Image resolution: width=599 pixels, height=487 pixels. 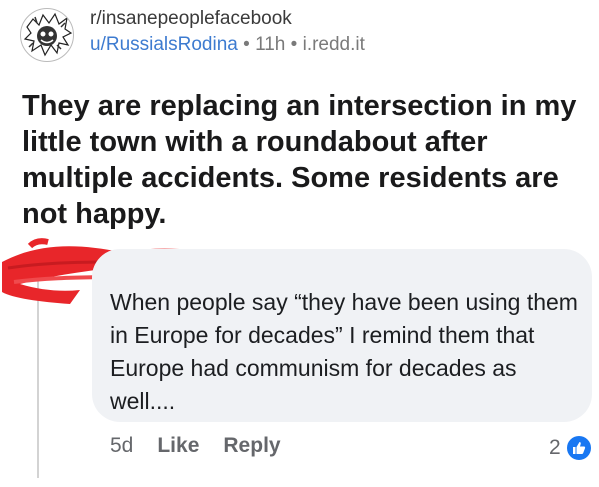 I want to click on reaction-summary: 2, so click(x=571, y=448).